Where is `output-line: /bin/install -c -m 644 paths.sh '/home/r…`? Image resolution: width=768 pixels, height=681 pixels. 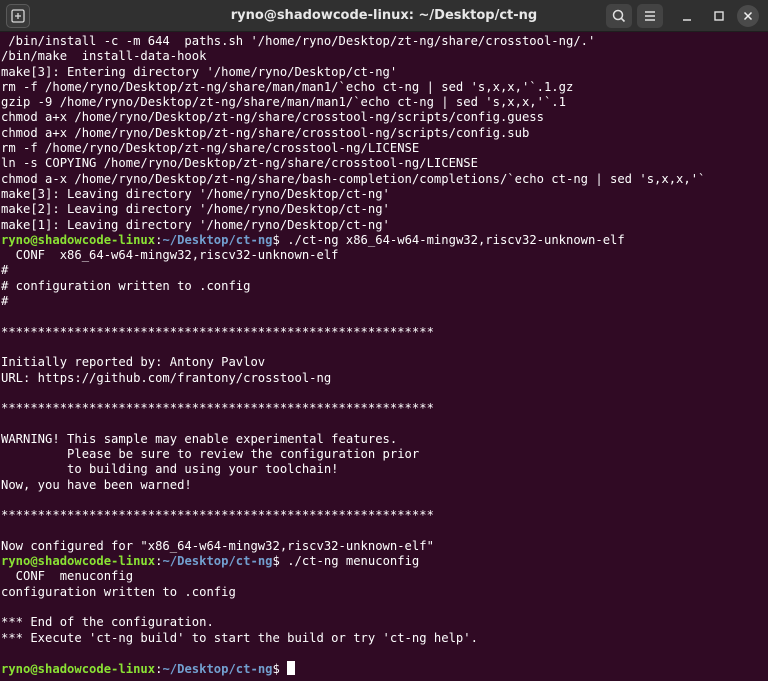 output-line: /bin/install -c -m 644 paths.sh '/home/r… is located at coordinates (298, 41).